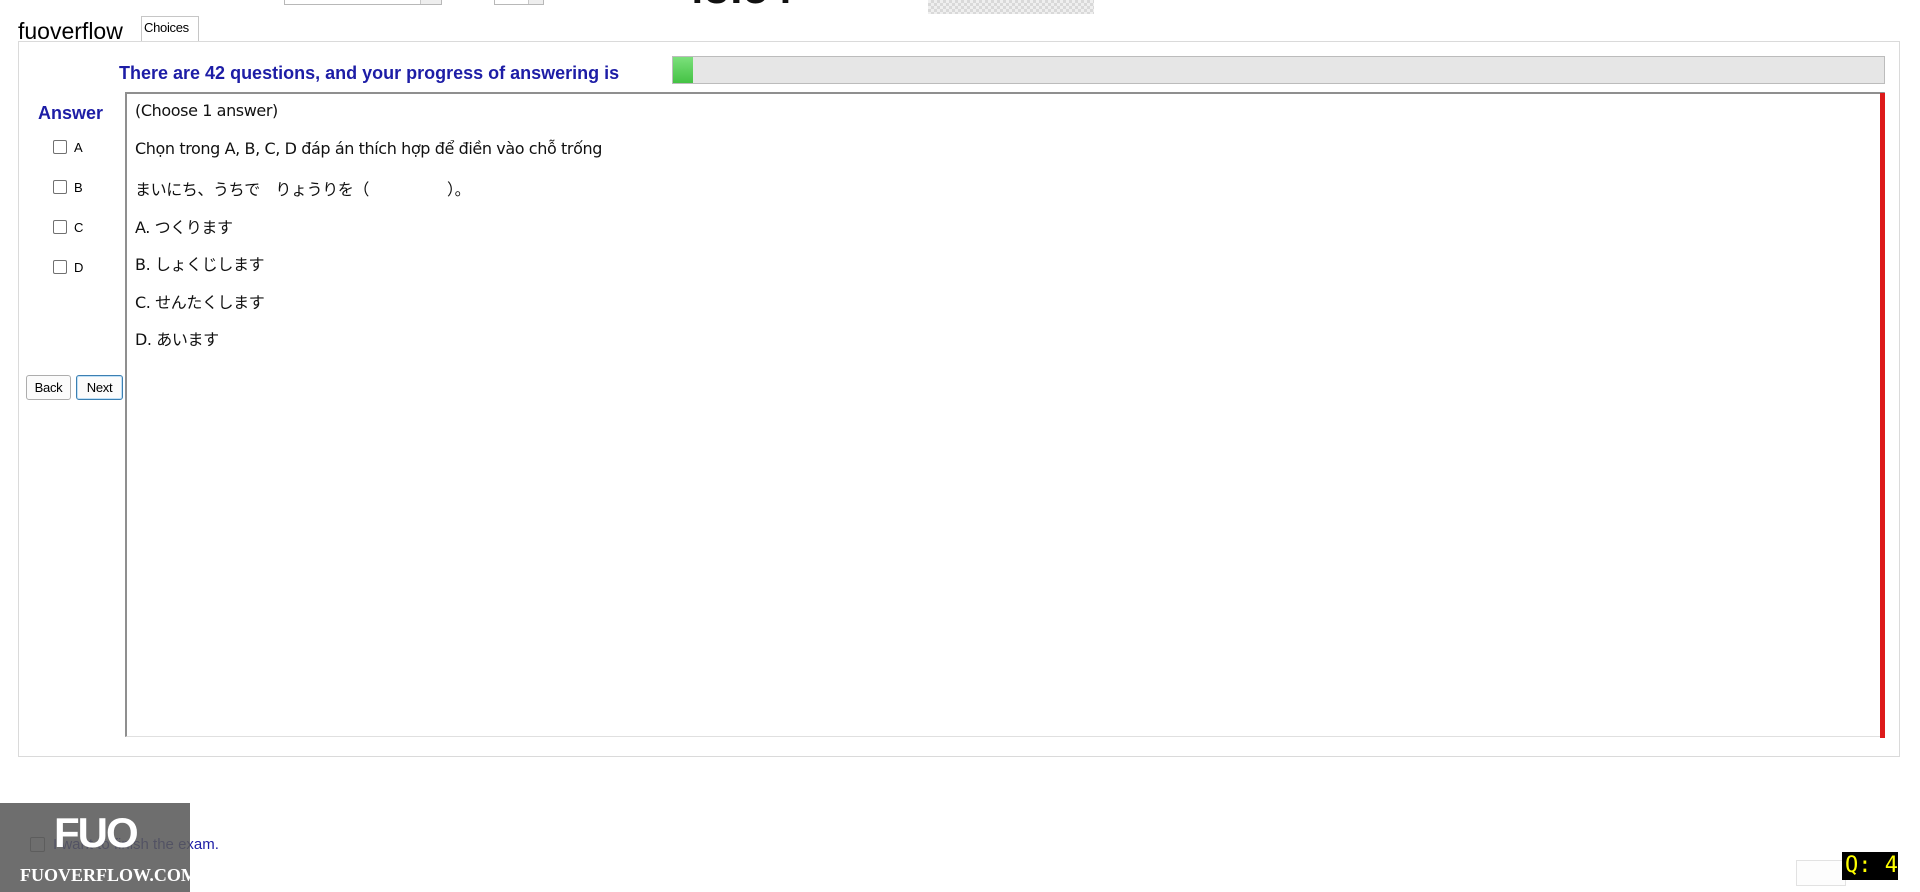 Image resolution: width=1920 pixels, height=892 pixels. Describe the element at coordinates (1882, 415) in the screenshot. I see `question-marker-bar` at that location.